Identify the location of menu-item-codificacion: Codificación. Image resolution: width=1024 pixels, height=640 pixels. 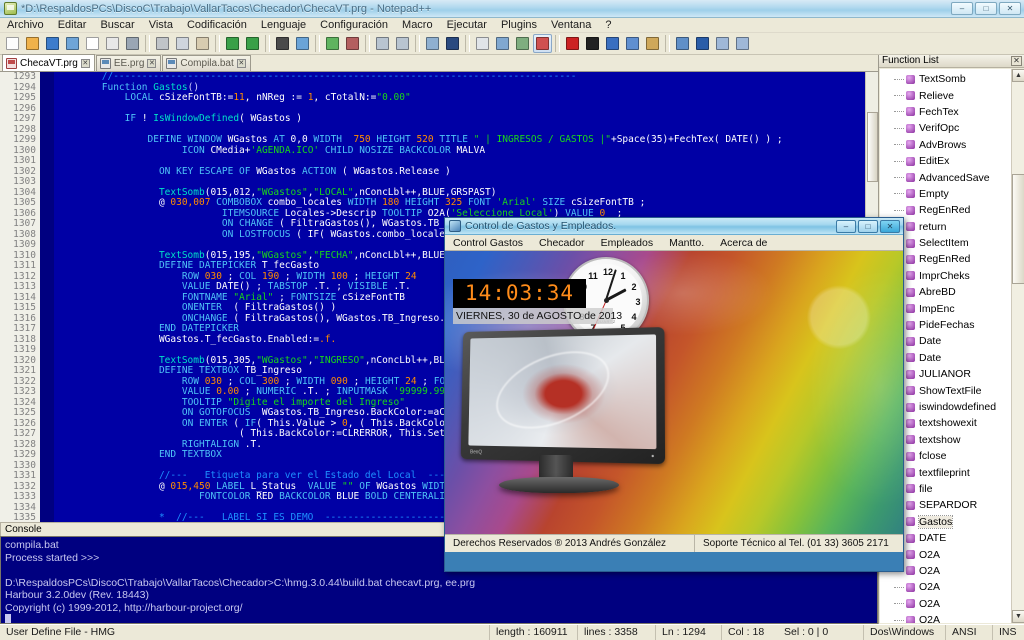
(217, 25).